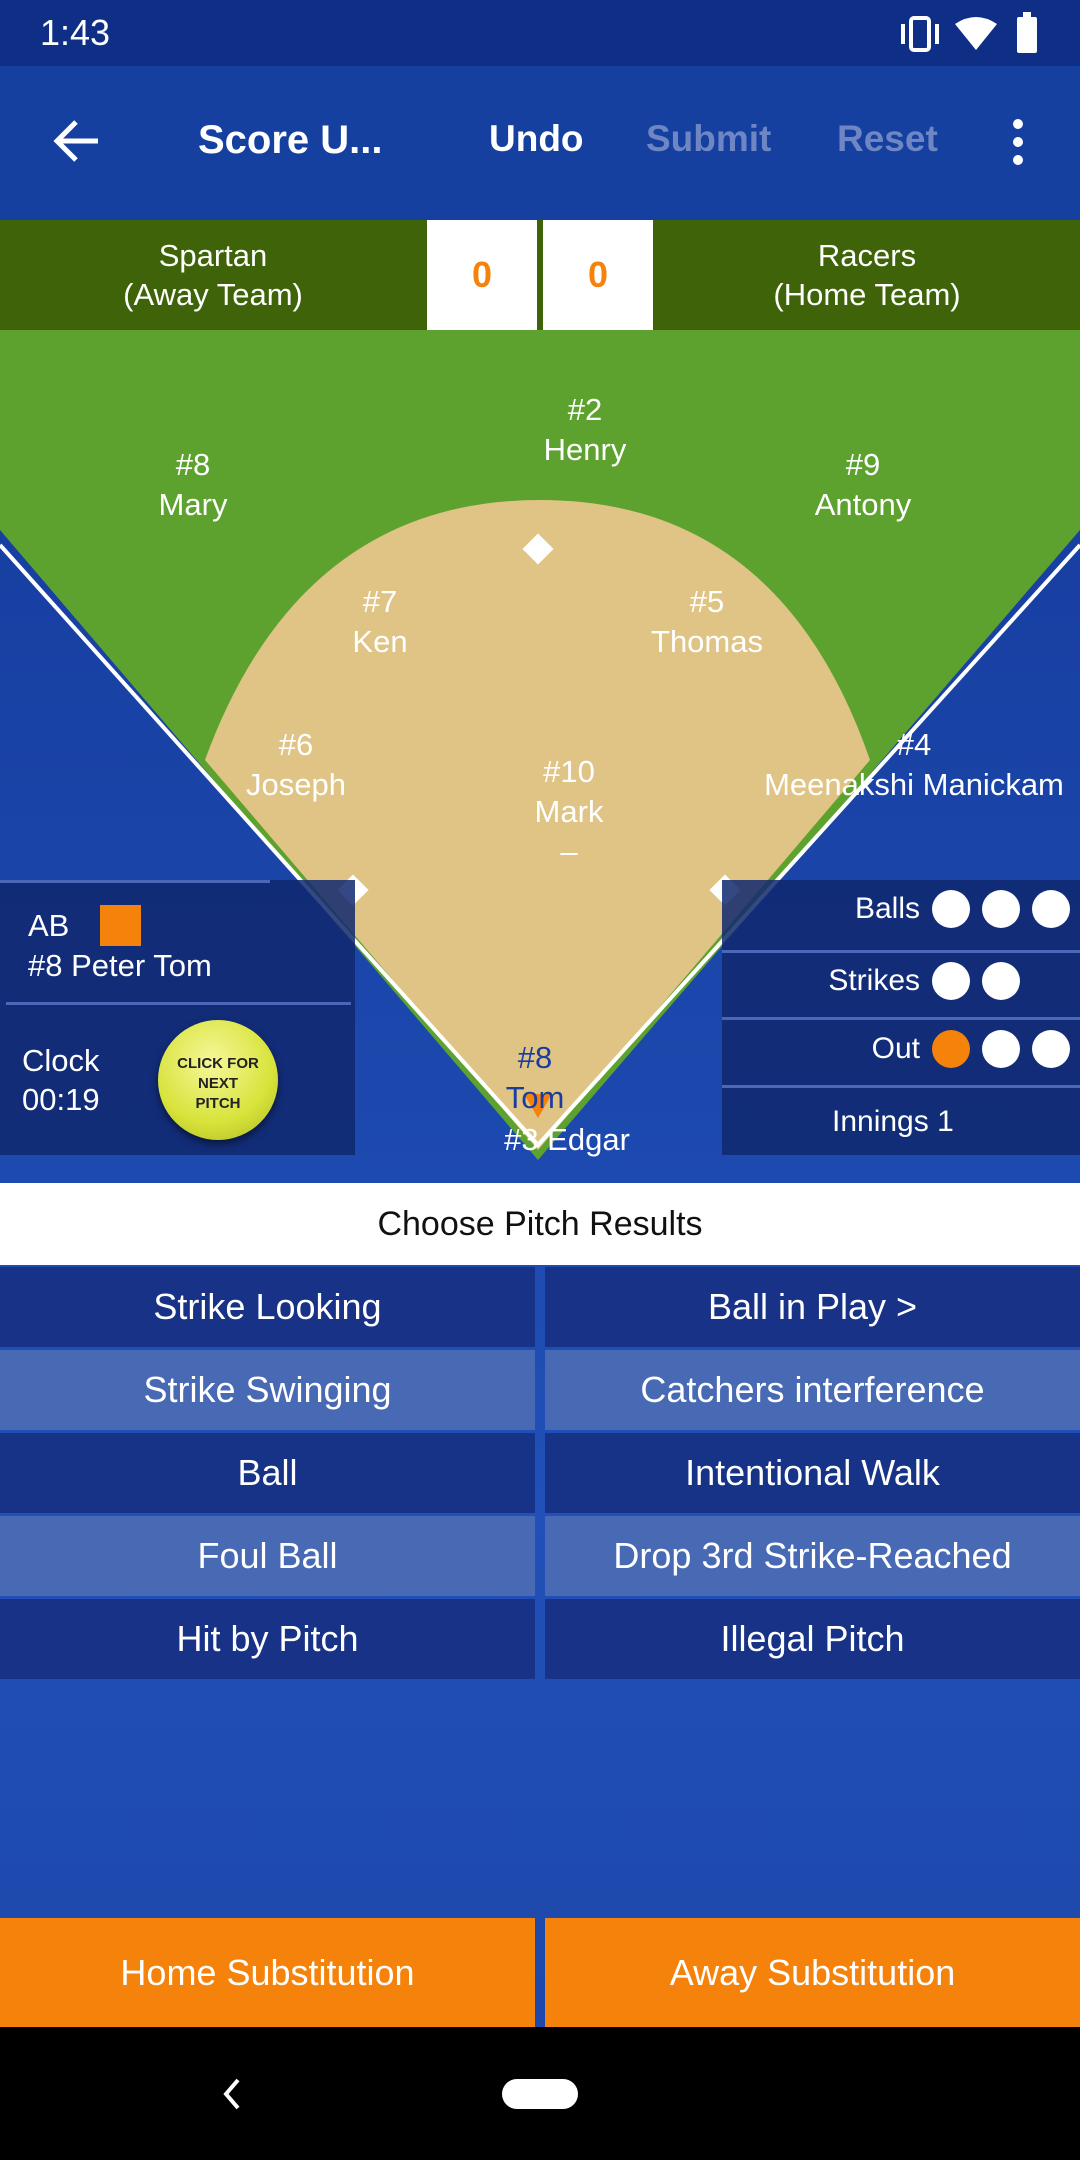 The height and width of the screenshot is (2160, 1080). I want to click on foul-ball-button: Foul Ball, so click(267, 1556).